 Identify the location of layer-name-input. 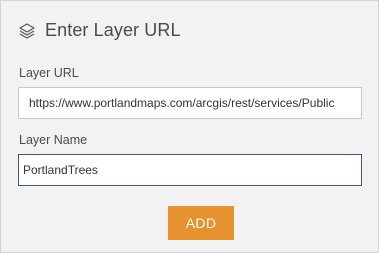
(190, 170).